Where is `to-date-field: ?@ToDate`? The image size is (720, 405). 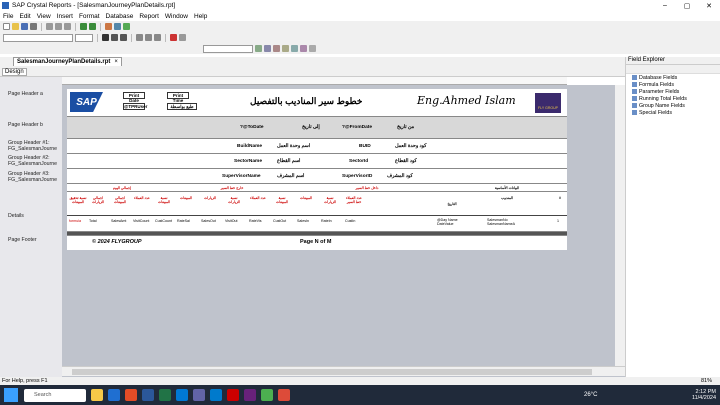 to-date-field: ?@ToDate is located at coordinates (252, 127).